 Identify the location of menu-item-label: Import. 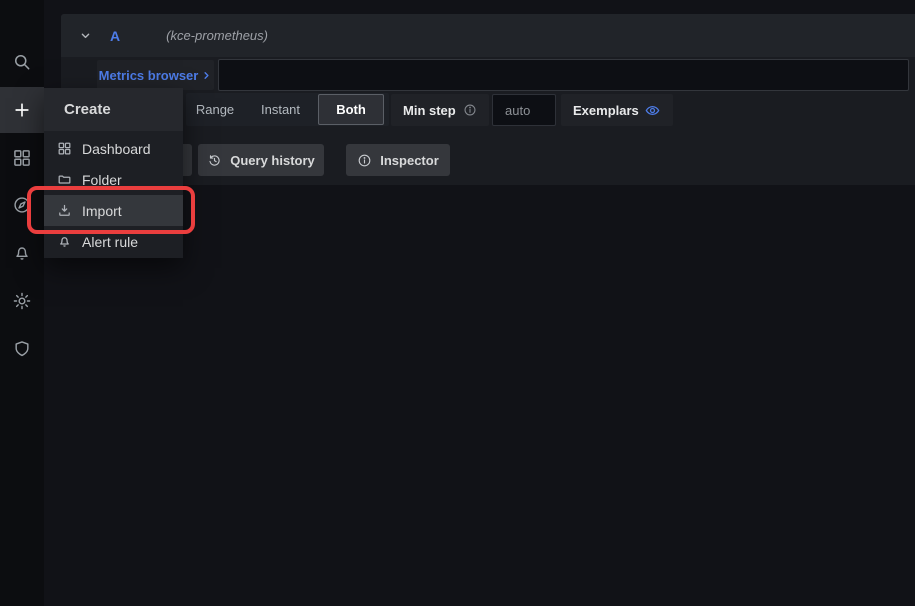
(102, 210).